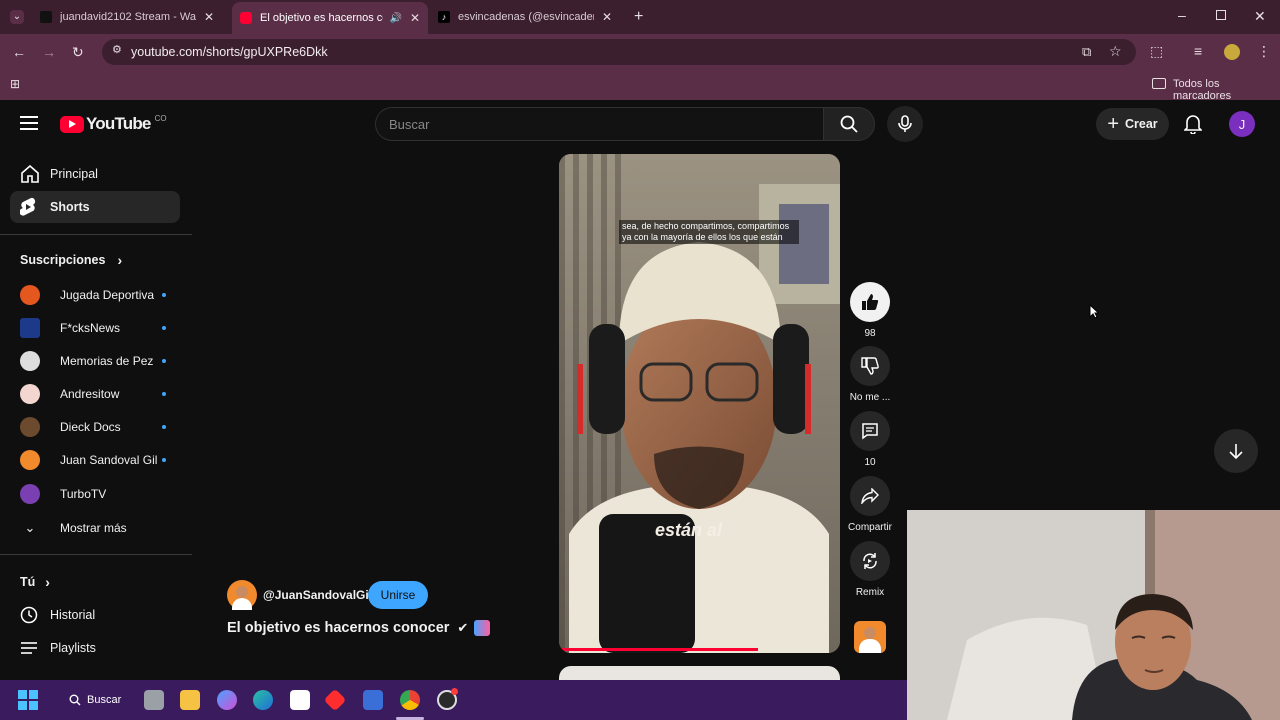 This screenshot has width=1280, height=720. I want to click on taskbar-search: Buscar, so click(95, 700).